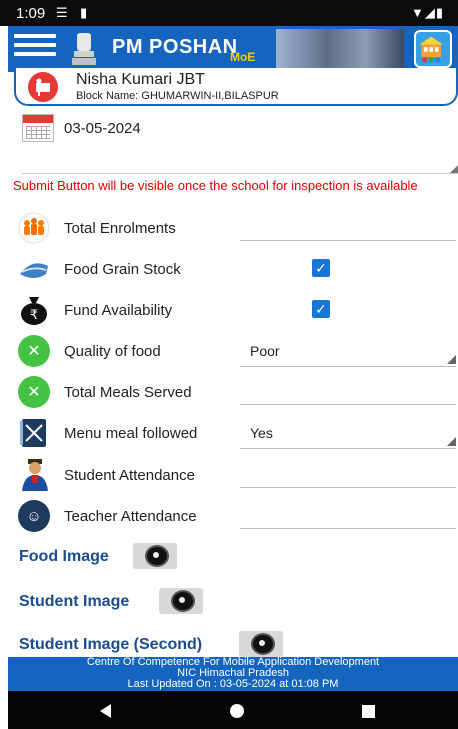  I want to click on food-camera-icon, so click(155, 556).